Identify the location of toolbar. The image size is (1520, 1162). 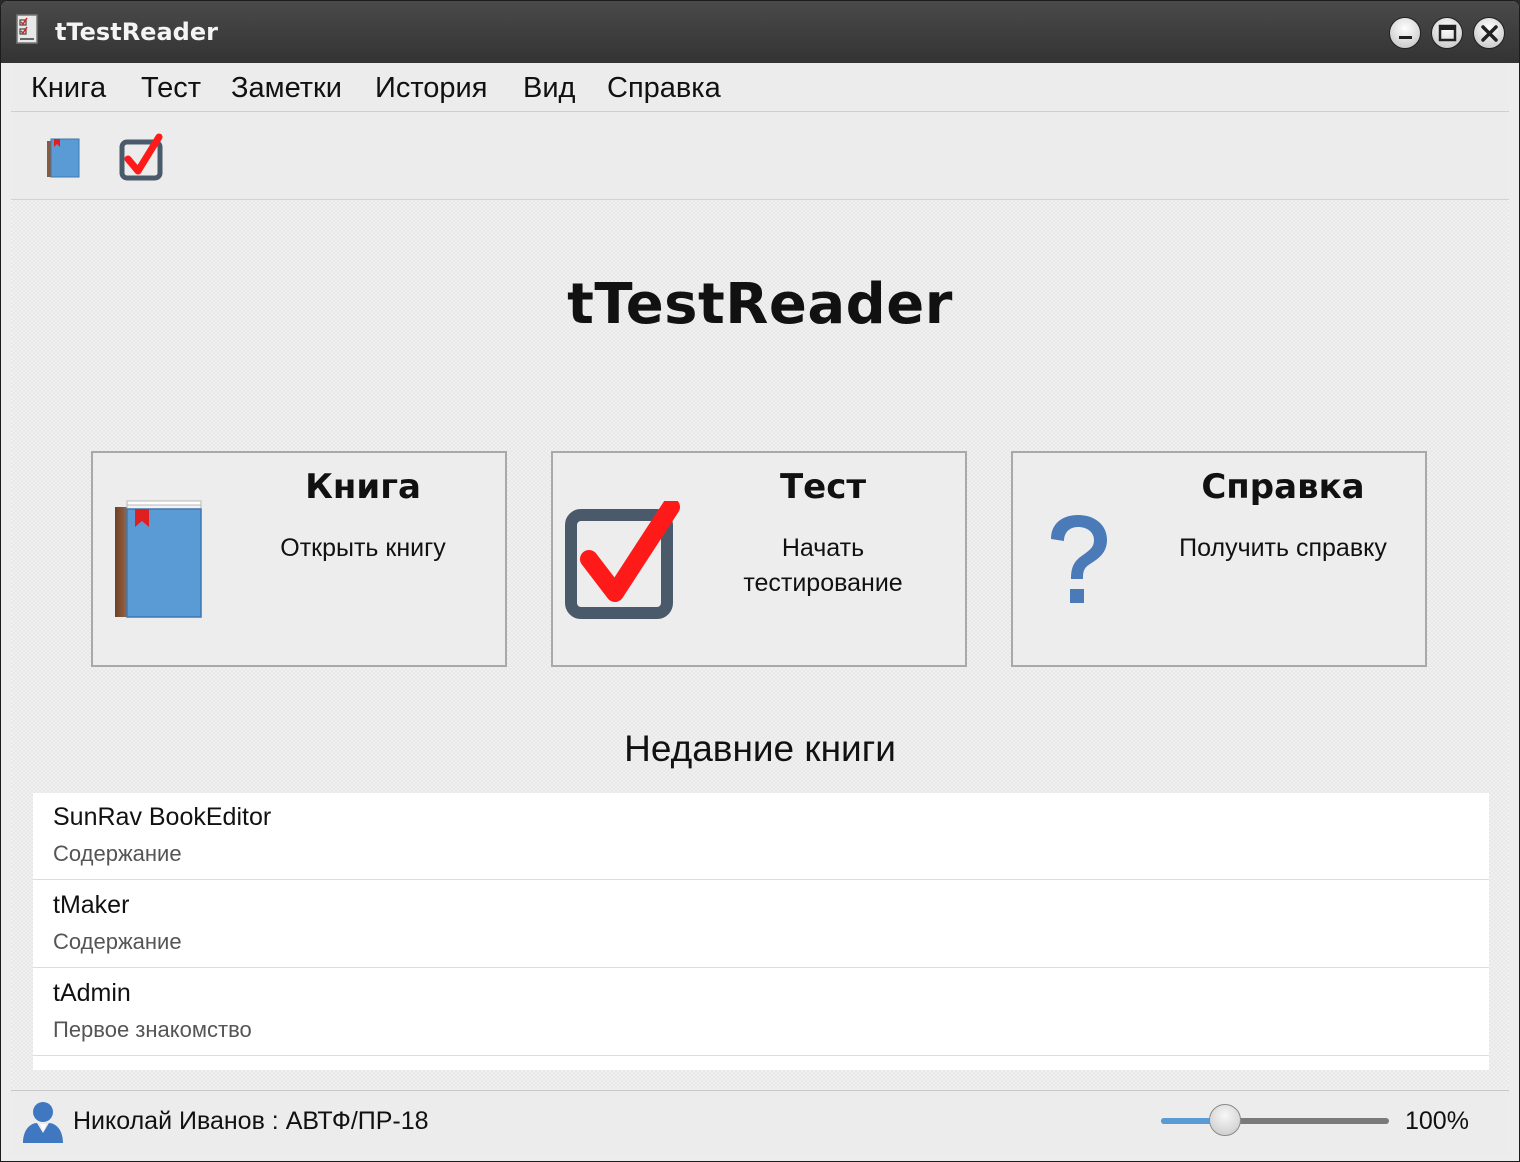
(760, 156).